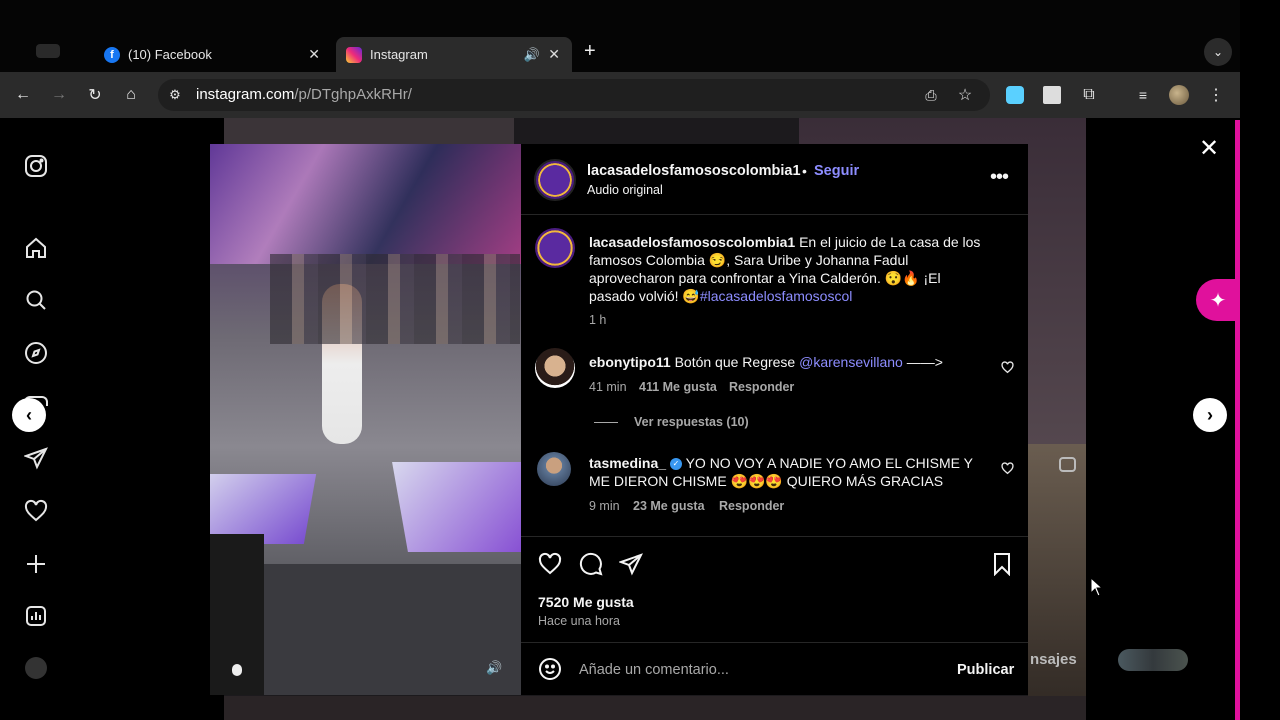 This screenshot has height=720, width=1280. Describe the element at coordinates (999, 177) in the screenshot. I see `more-options-icon: •••` at that location.